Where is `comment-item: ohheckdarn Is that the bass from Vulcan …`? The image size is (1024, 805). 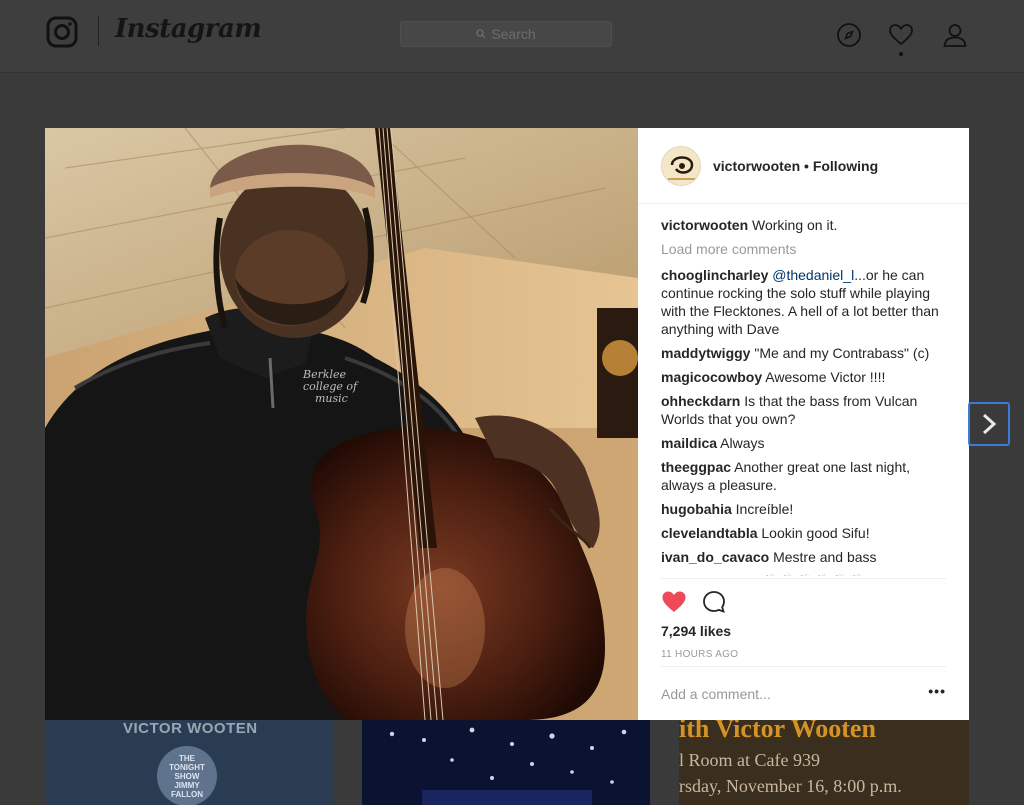 comment-item: ohheckdarn Is that the bass from Vulcan … is located at coordinates (803, 410).